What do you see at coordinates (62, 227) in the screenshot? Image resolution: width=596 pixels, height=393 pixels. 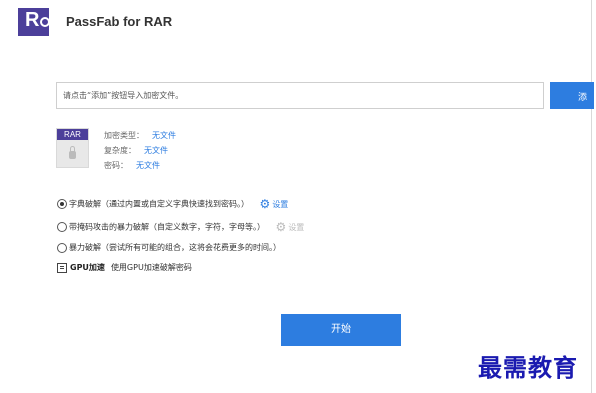 I see `mask-attack-radio` at bounding box center [62, 227].